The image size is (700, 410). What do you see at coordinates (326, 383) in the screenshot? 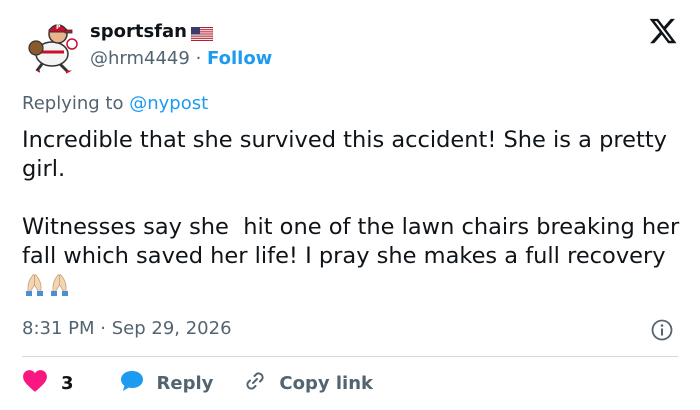
I see `copy-link-label: Copy link` at bounding box center [326, 383].